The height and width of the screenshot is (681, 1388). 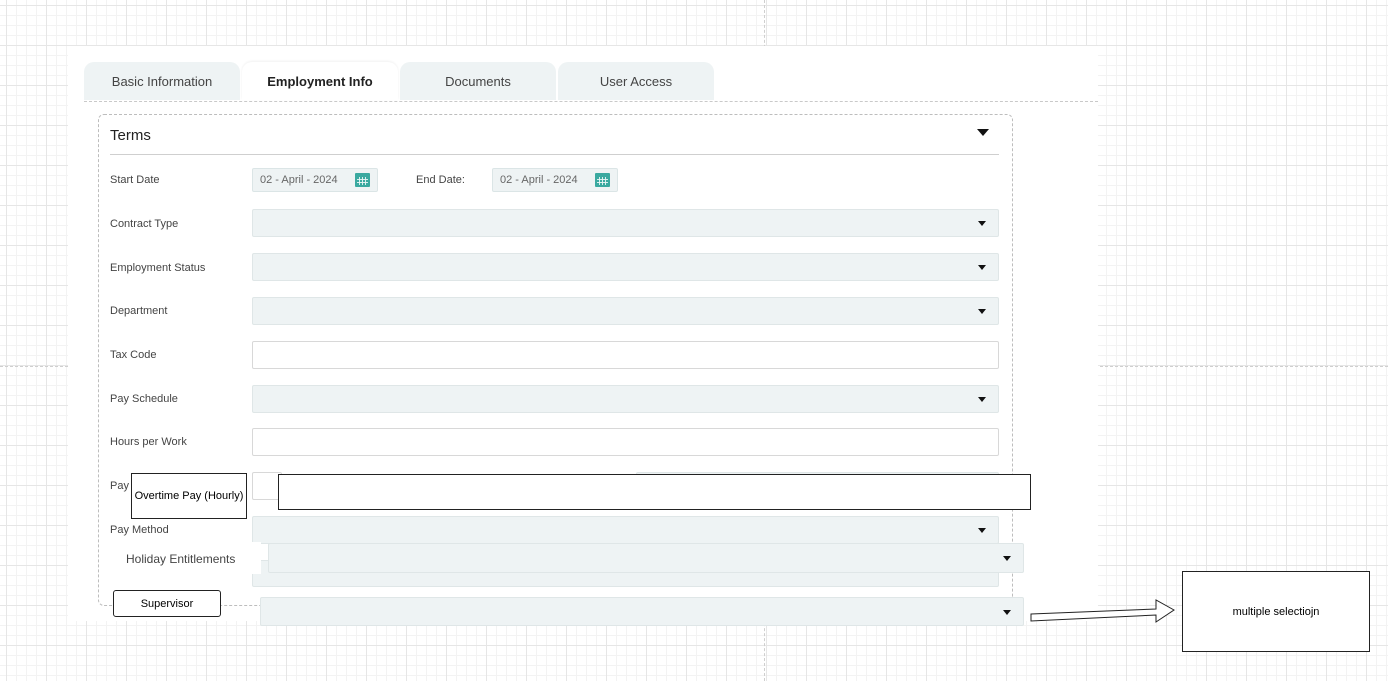 I want to click on pay-schedule-label: Pay Schedule, so click(x=144, y=399).